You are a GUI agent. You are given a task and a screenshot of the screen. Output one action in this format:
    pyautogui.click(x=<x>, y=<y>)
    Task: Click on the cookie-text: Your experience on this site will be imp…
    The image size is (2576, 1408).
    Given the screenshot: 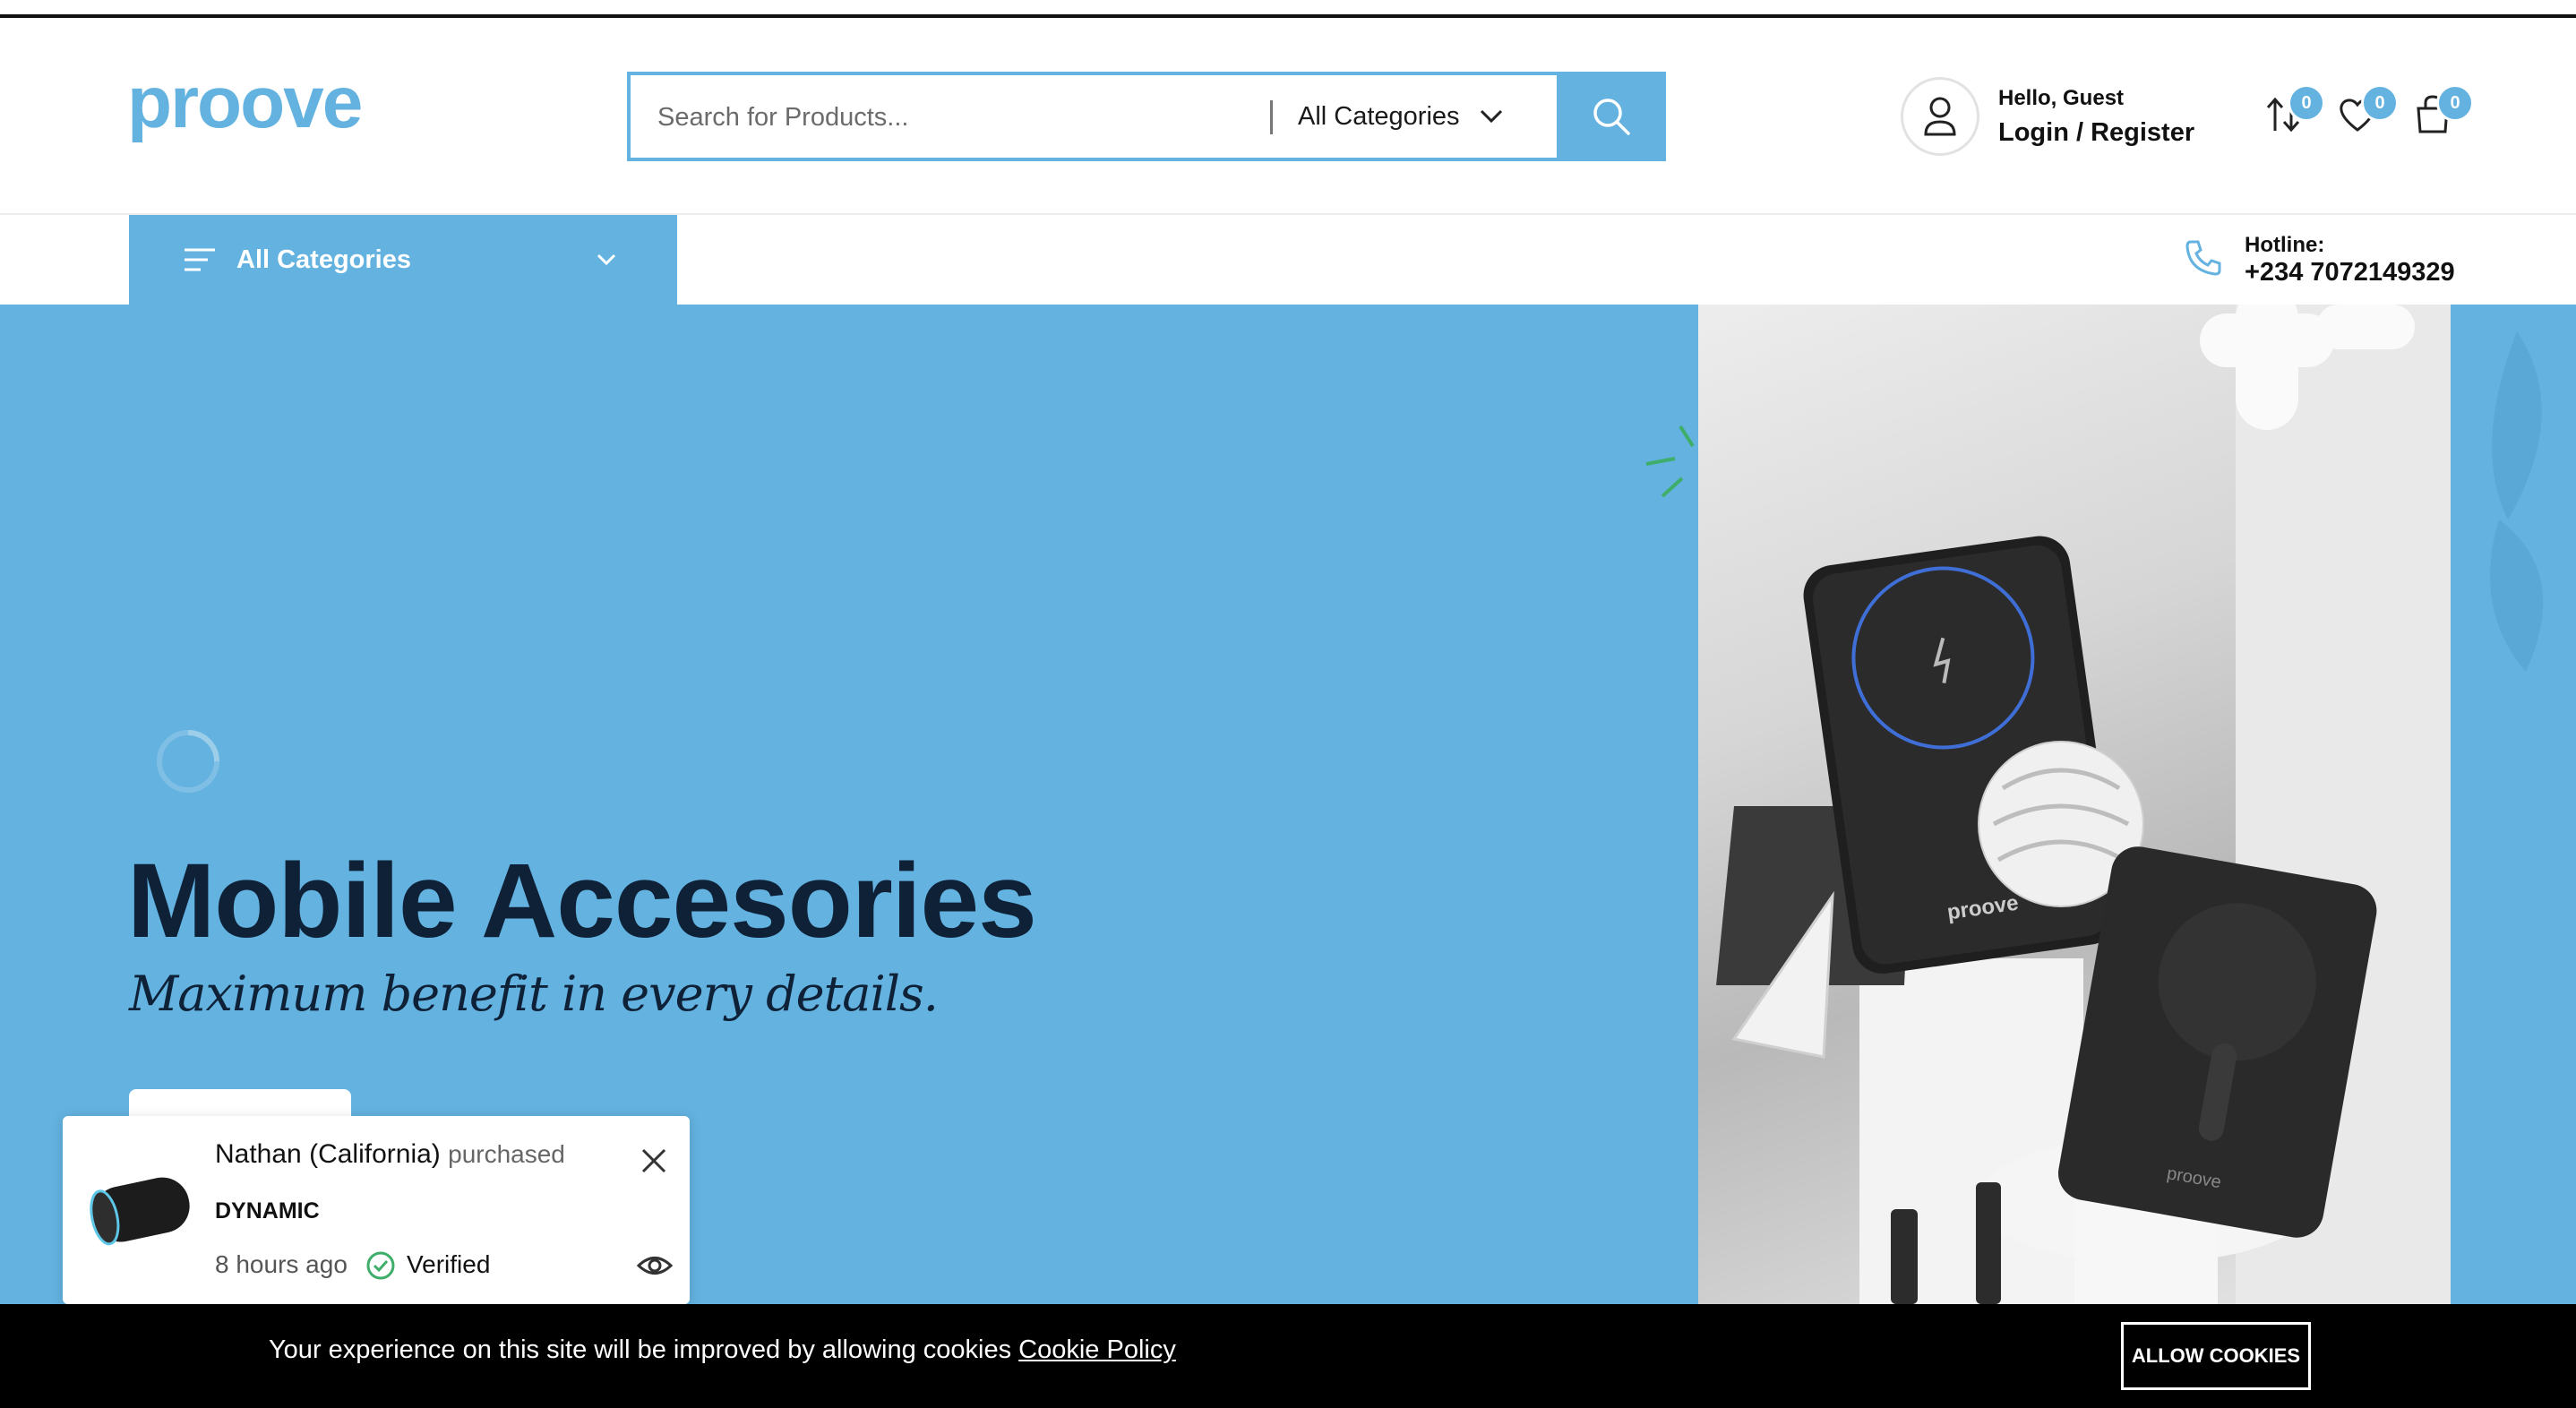 What is the action you would take?
    pyautogui.click(x=640, y=1349)
    